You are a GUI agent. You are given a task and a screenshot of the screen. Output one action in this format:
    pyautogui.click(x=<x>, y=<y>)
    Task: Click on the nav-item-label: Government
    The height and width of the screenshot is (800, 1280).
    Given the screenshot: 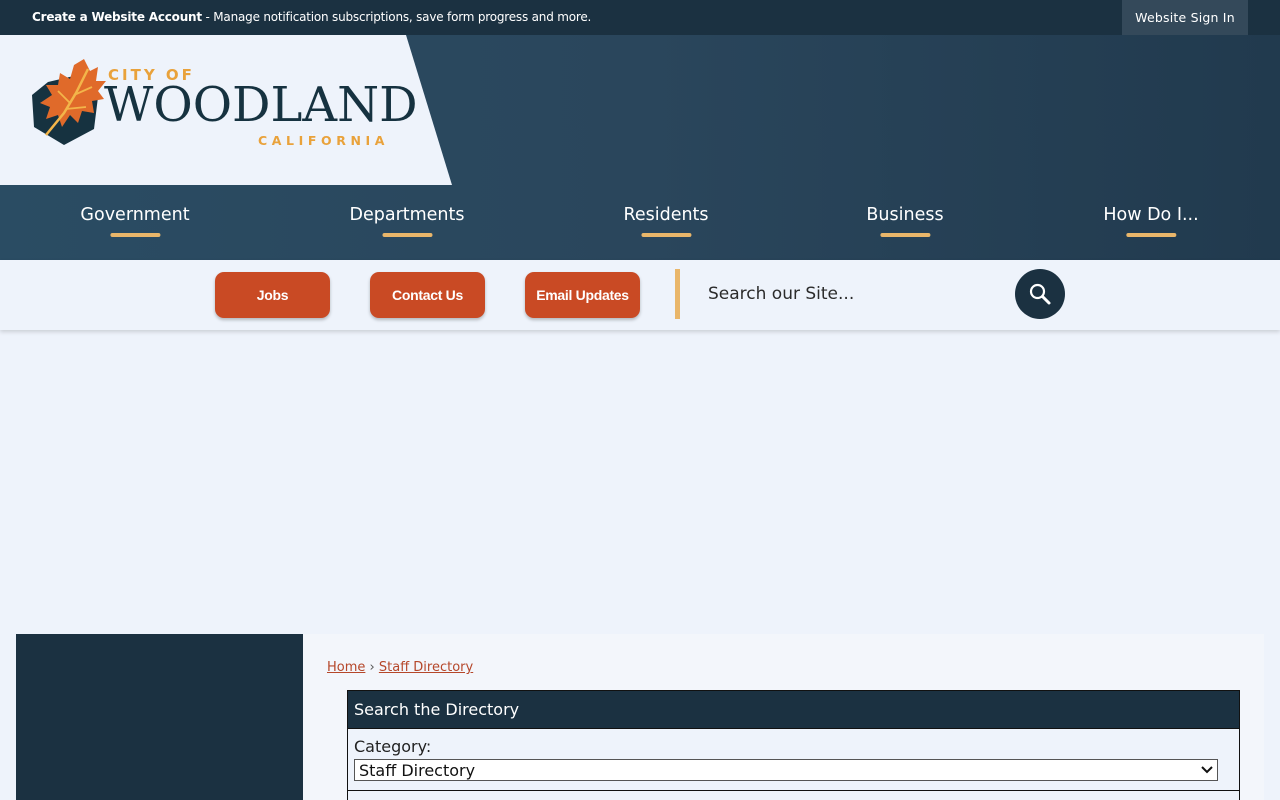 What is the action you would take?
    pyautogui.click(x=135, y=215)
    